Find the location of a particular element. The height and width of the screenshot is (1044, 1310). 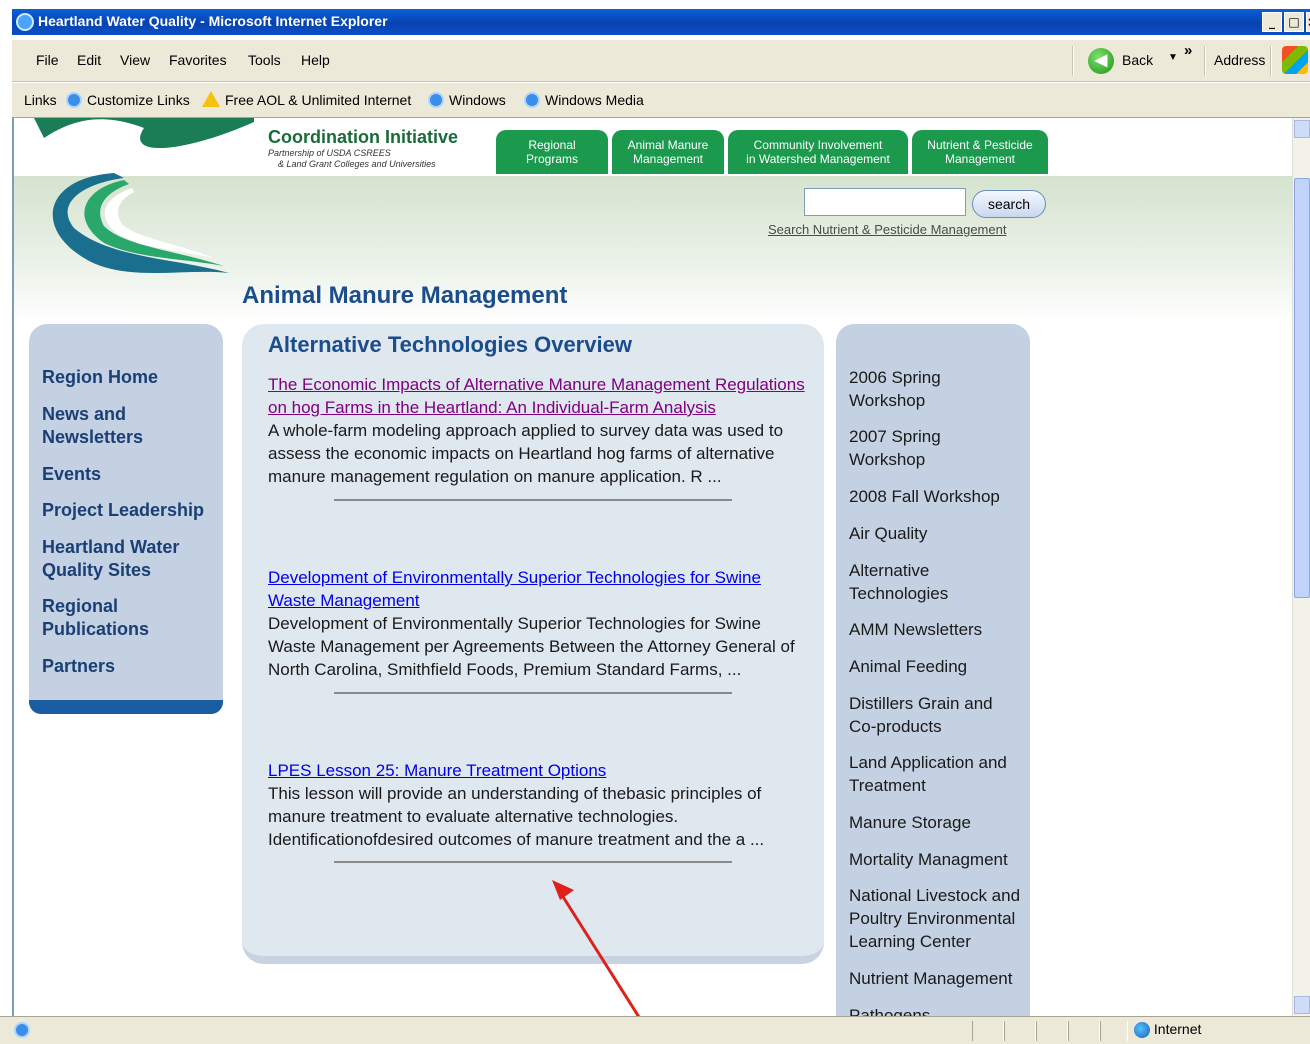

link-windows-media-label: Windows Media is located at coordinates (594, 100).